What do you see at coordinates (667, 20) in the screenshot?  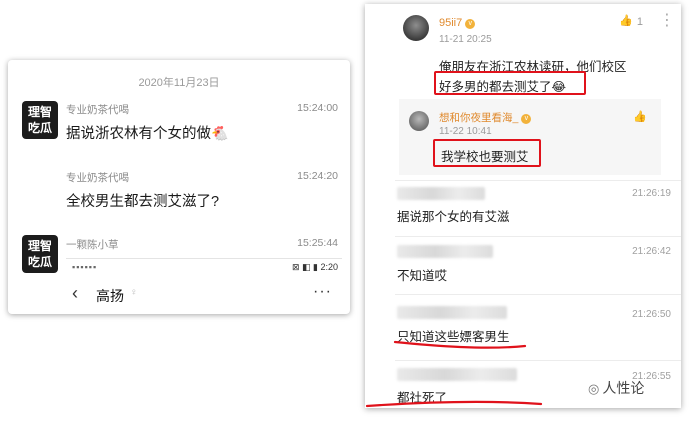 I see `more-dots-icon: ⋮` at bounding box center [667, 20].